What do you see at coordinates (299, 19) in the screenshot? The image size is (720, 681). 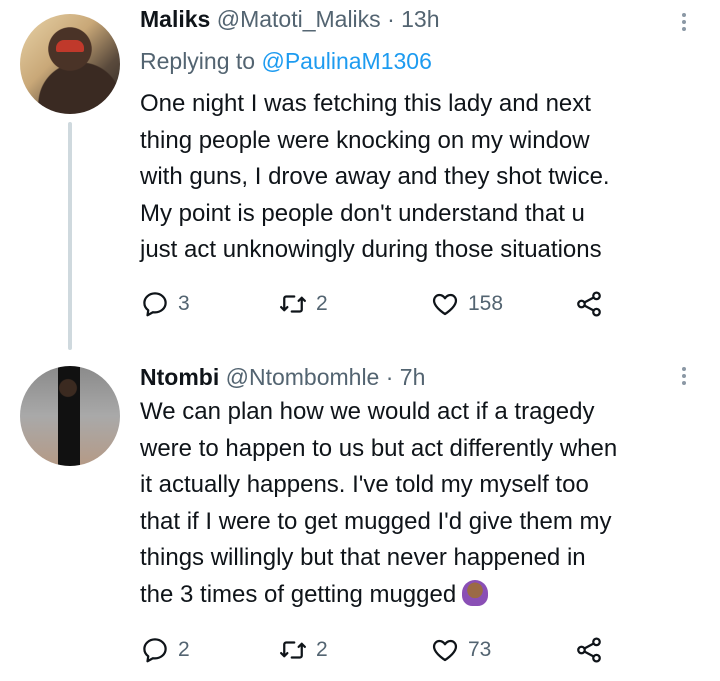 I see `user-handle: @Matoti_Maliks` at bounding box center [299, 19].